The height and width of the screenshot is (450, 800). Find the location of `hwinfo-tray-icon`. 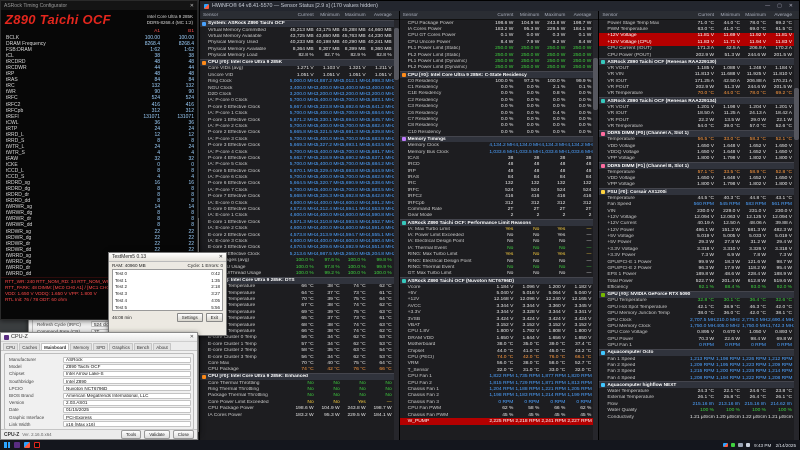

hwinfo-tray-icon is located at coordinates (725, 445).